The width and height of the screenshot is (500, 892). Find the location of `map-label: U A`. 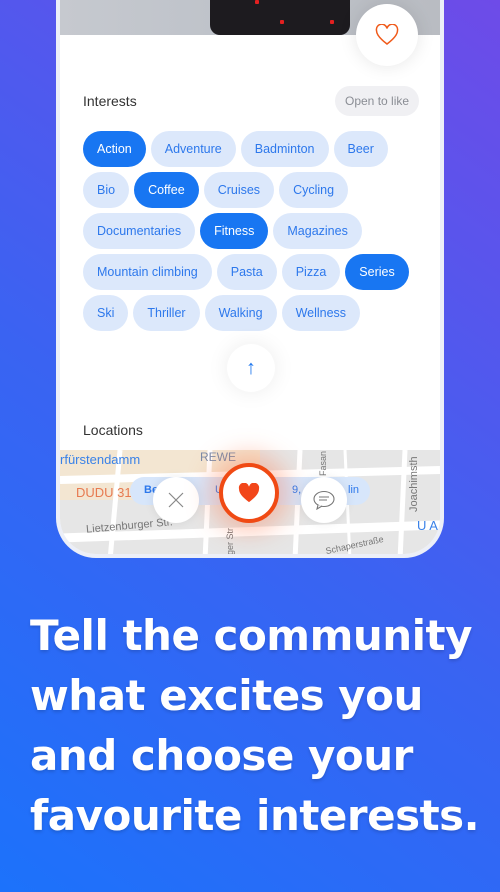

map-label: U A is located at coordinates (427, 525).